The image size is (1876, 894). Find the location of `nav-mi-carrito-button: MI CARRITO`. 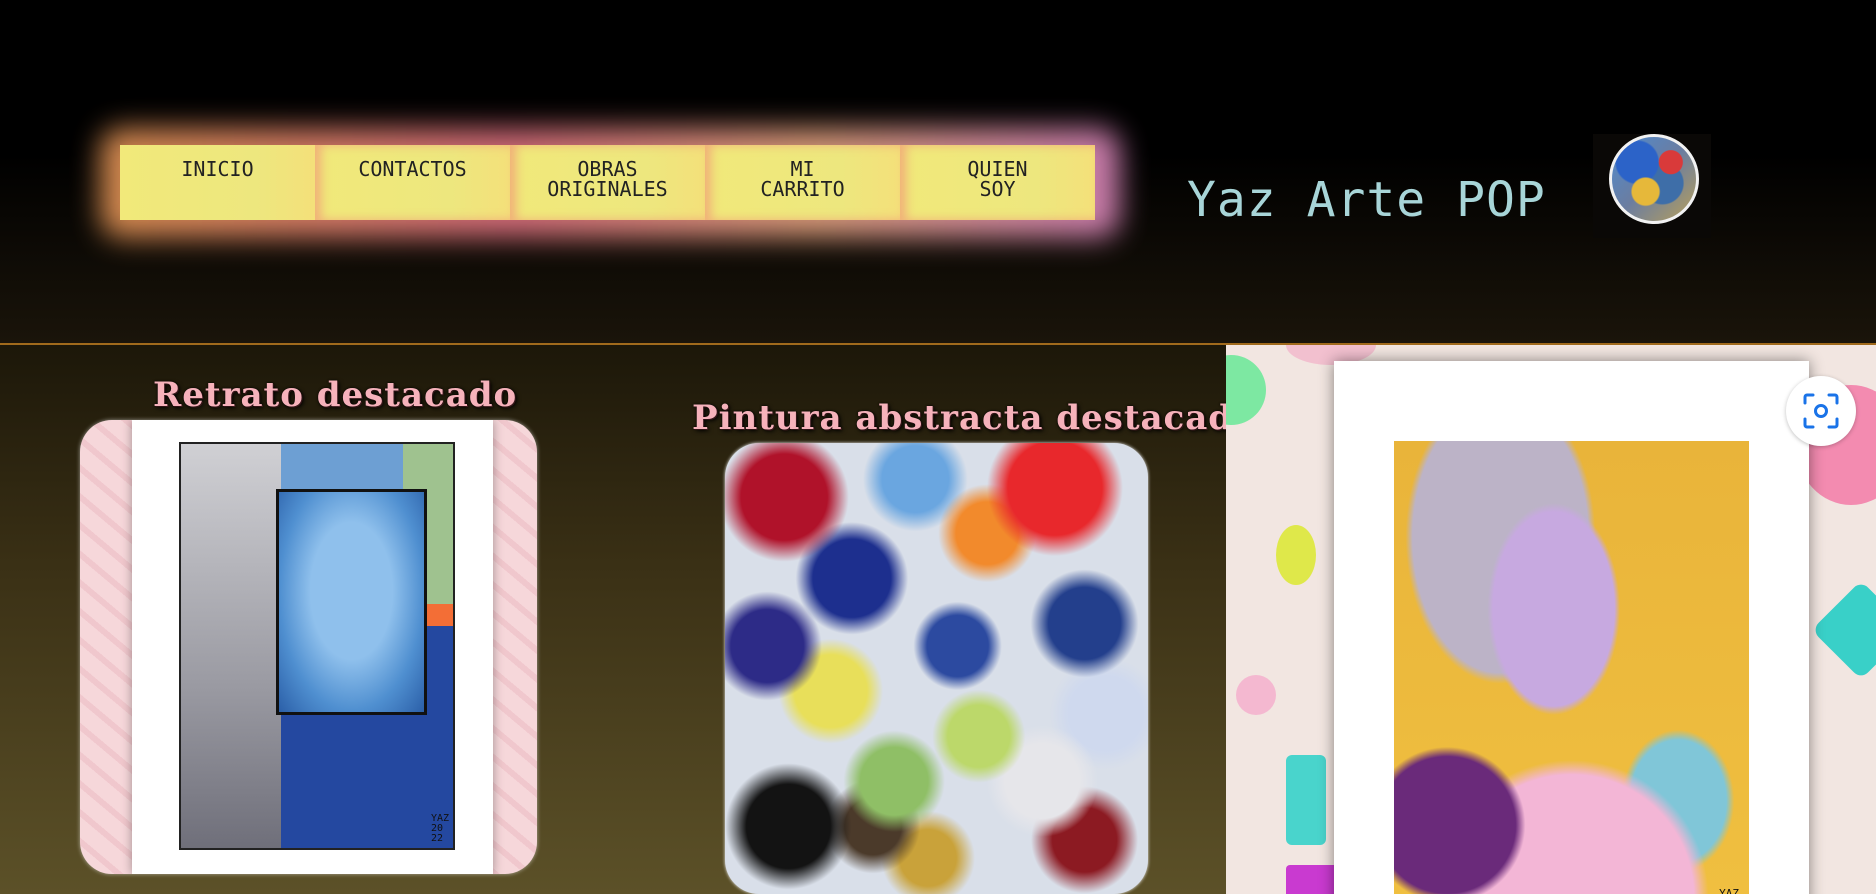

nav-mi-carrito-button: MI CARRITO is located at coordinates (802, 182).